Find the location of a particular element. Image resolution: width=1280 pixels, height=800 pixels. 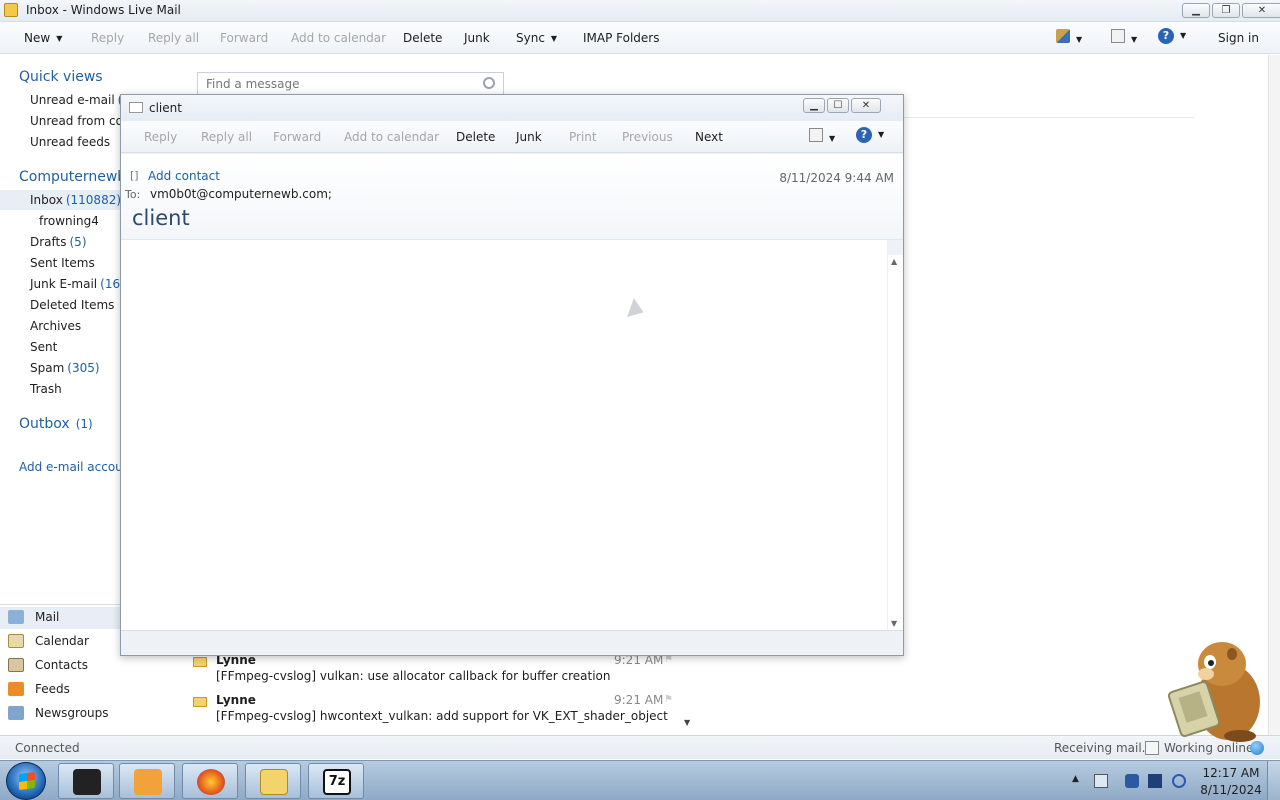

folder-archives: Archives is located at coordinates (55, 326).